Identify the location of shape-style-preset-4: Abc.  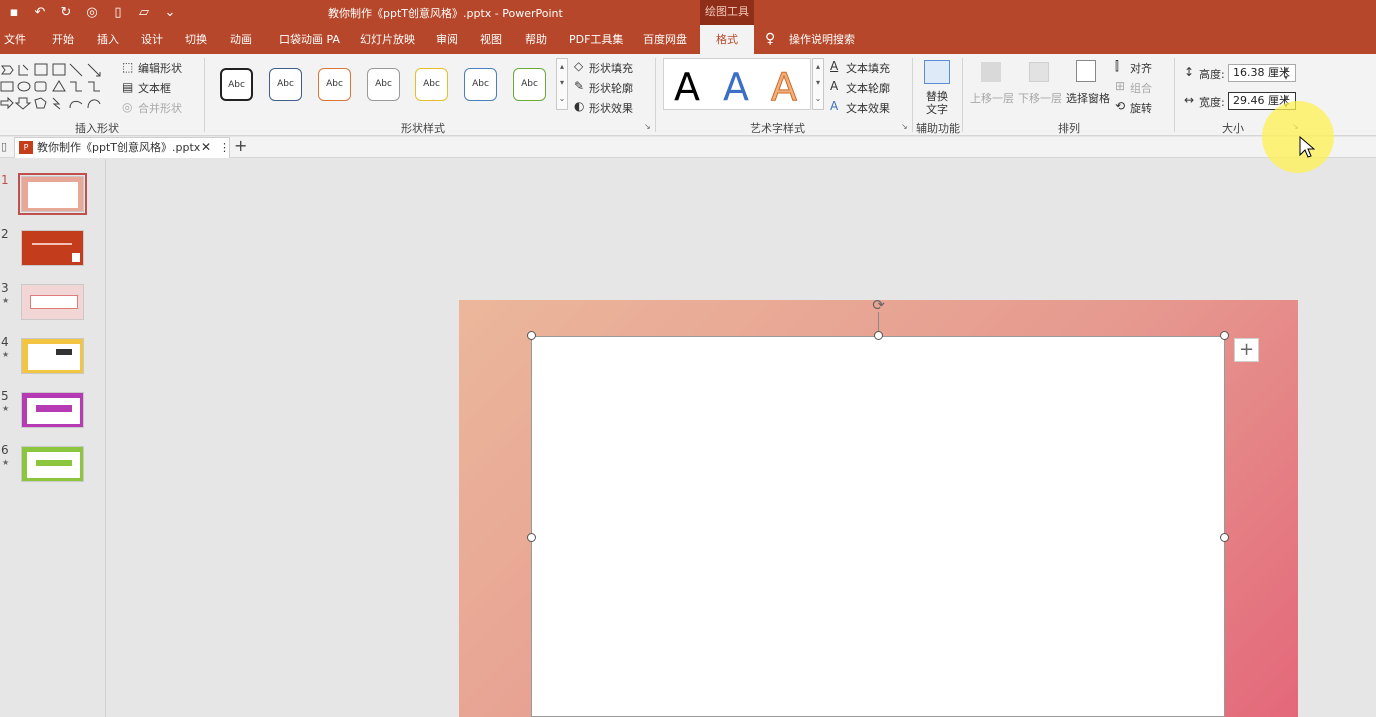
(383, 84).